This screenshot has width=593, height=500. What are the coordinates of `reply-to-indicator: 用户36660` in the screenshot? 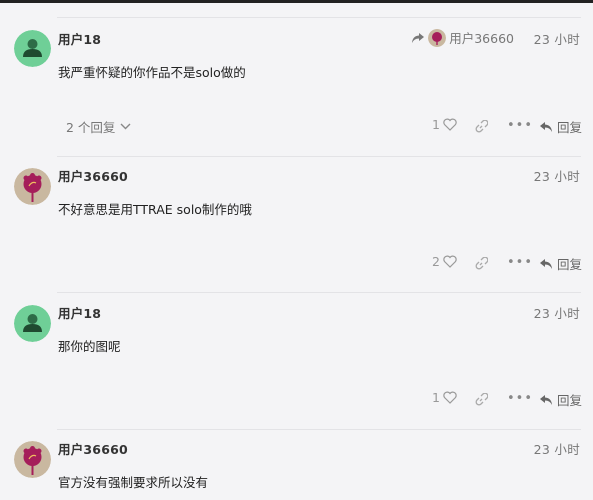 It's located at (462, 37).